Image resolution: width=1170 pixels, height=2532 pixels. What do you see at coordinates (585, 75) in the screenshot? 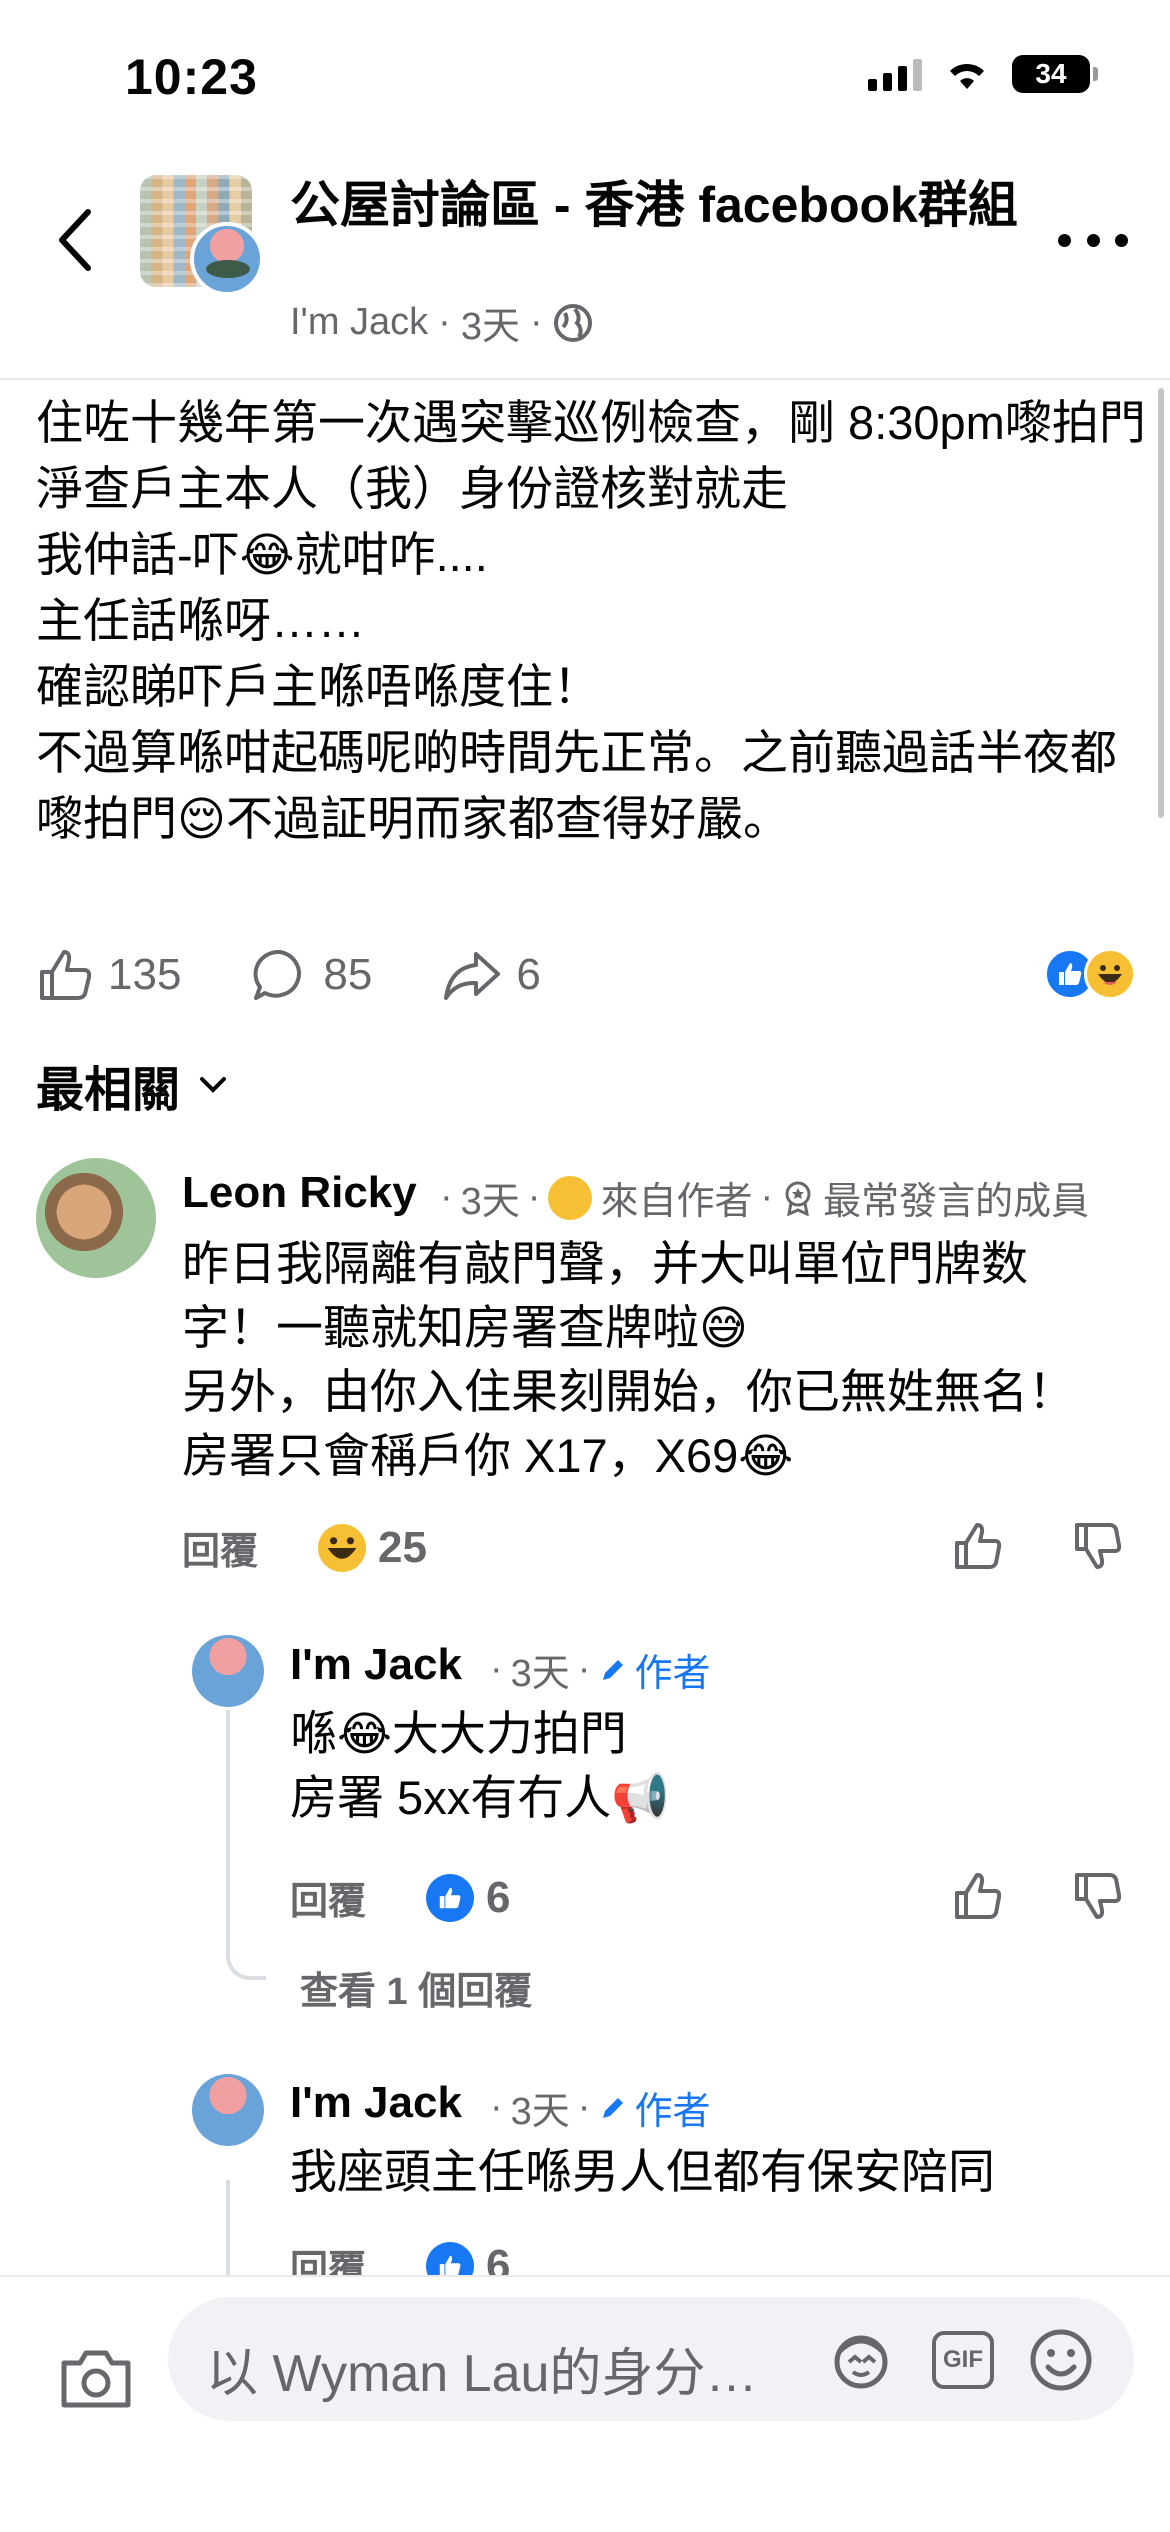
I see `status-bar: 10:23 34` at bounding box center [585, 75].